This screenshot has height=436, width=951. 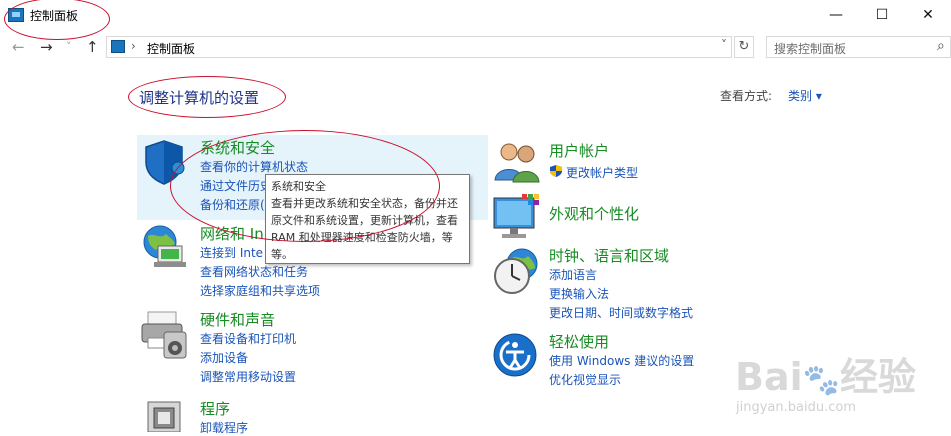 What do you see at coordinates (248, 376) in the screenshot?
I see `link-mobility-settings: 调整常用移动设置` at bounding box center [248, 376].